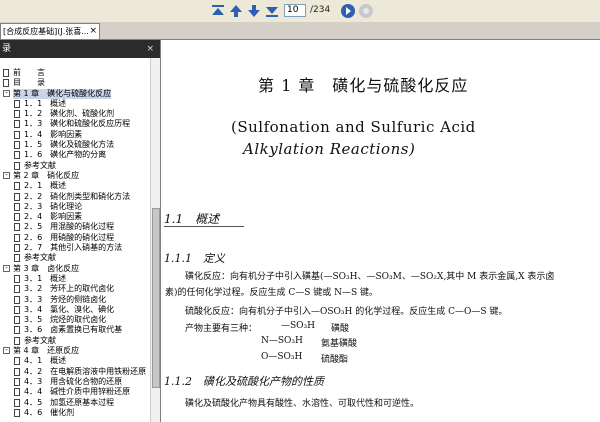 Image resolution: width=600 pixels, height=422 pixels. What do you see at coordinates (295, 10) in the screenshot?
I see `page-number-input` at bounding box center [295, 10].